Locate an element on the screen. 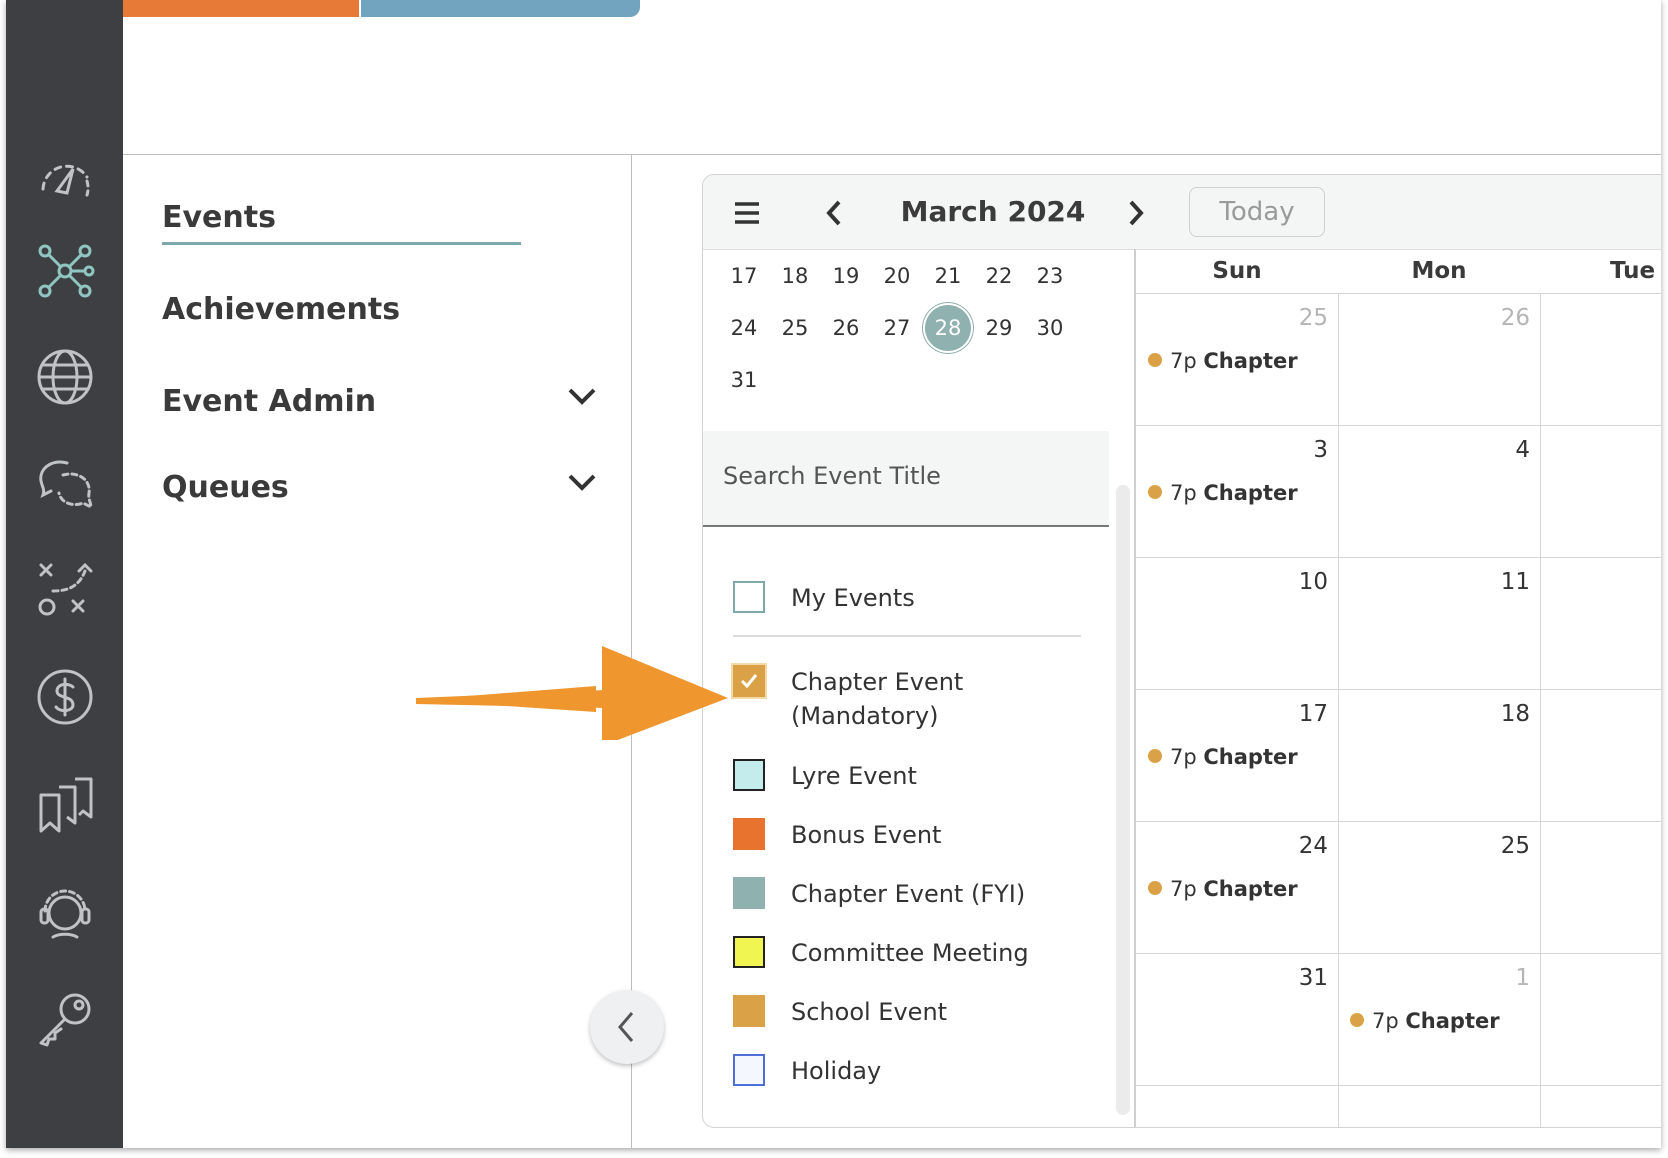 This screenshot has width=1668, height=1158. dollar-icon is located at coordinates (65, 697).